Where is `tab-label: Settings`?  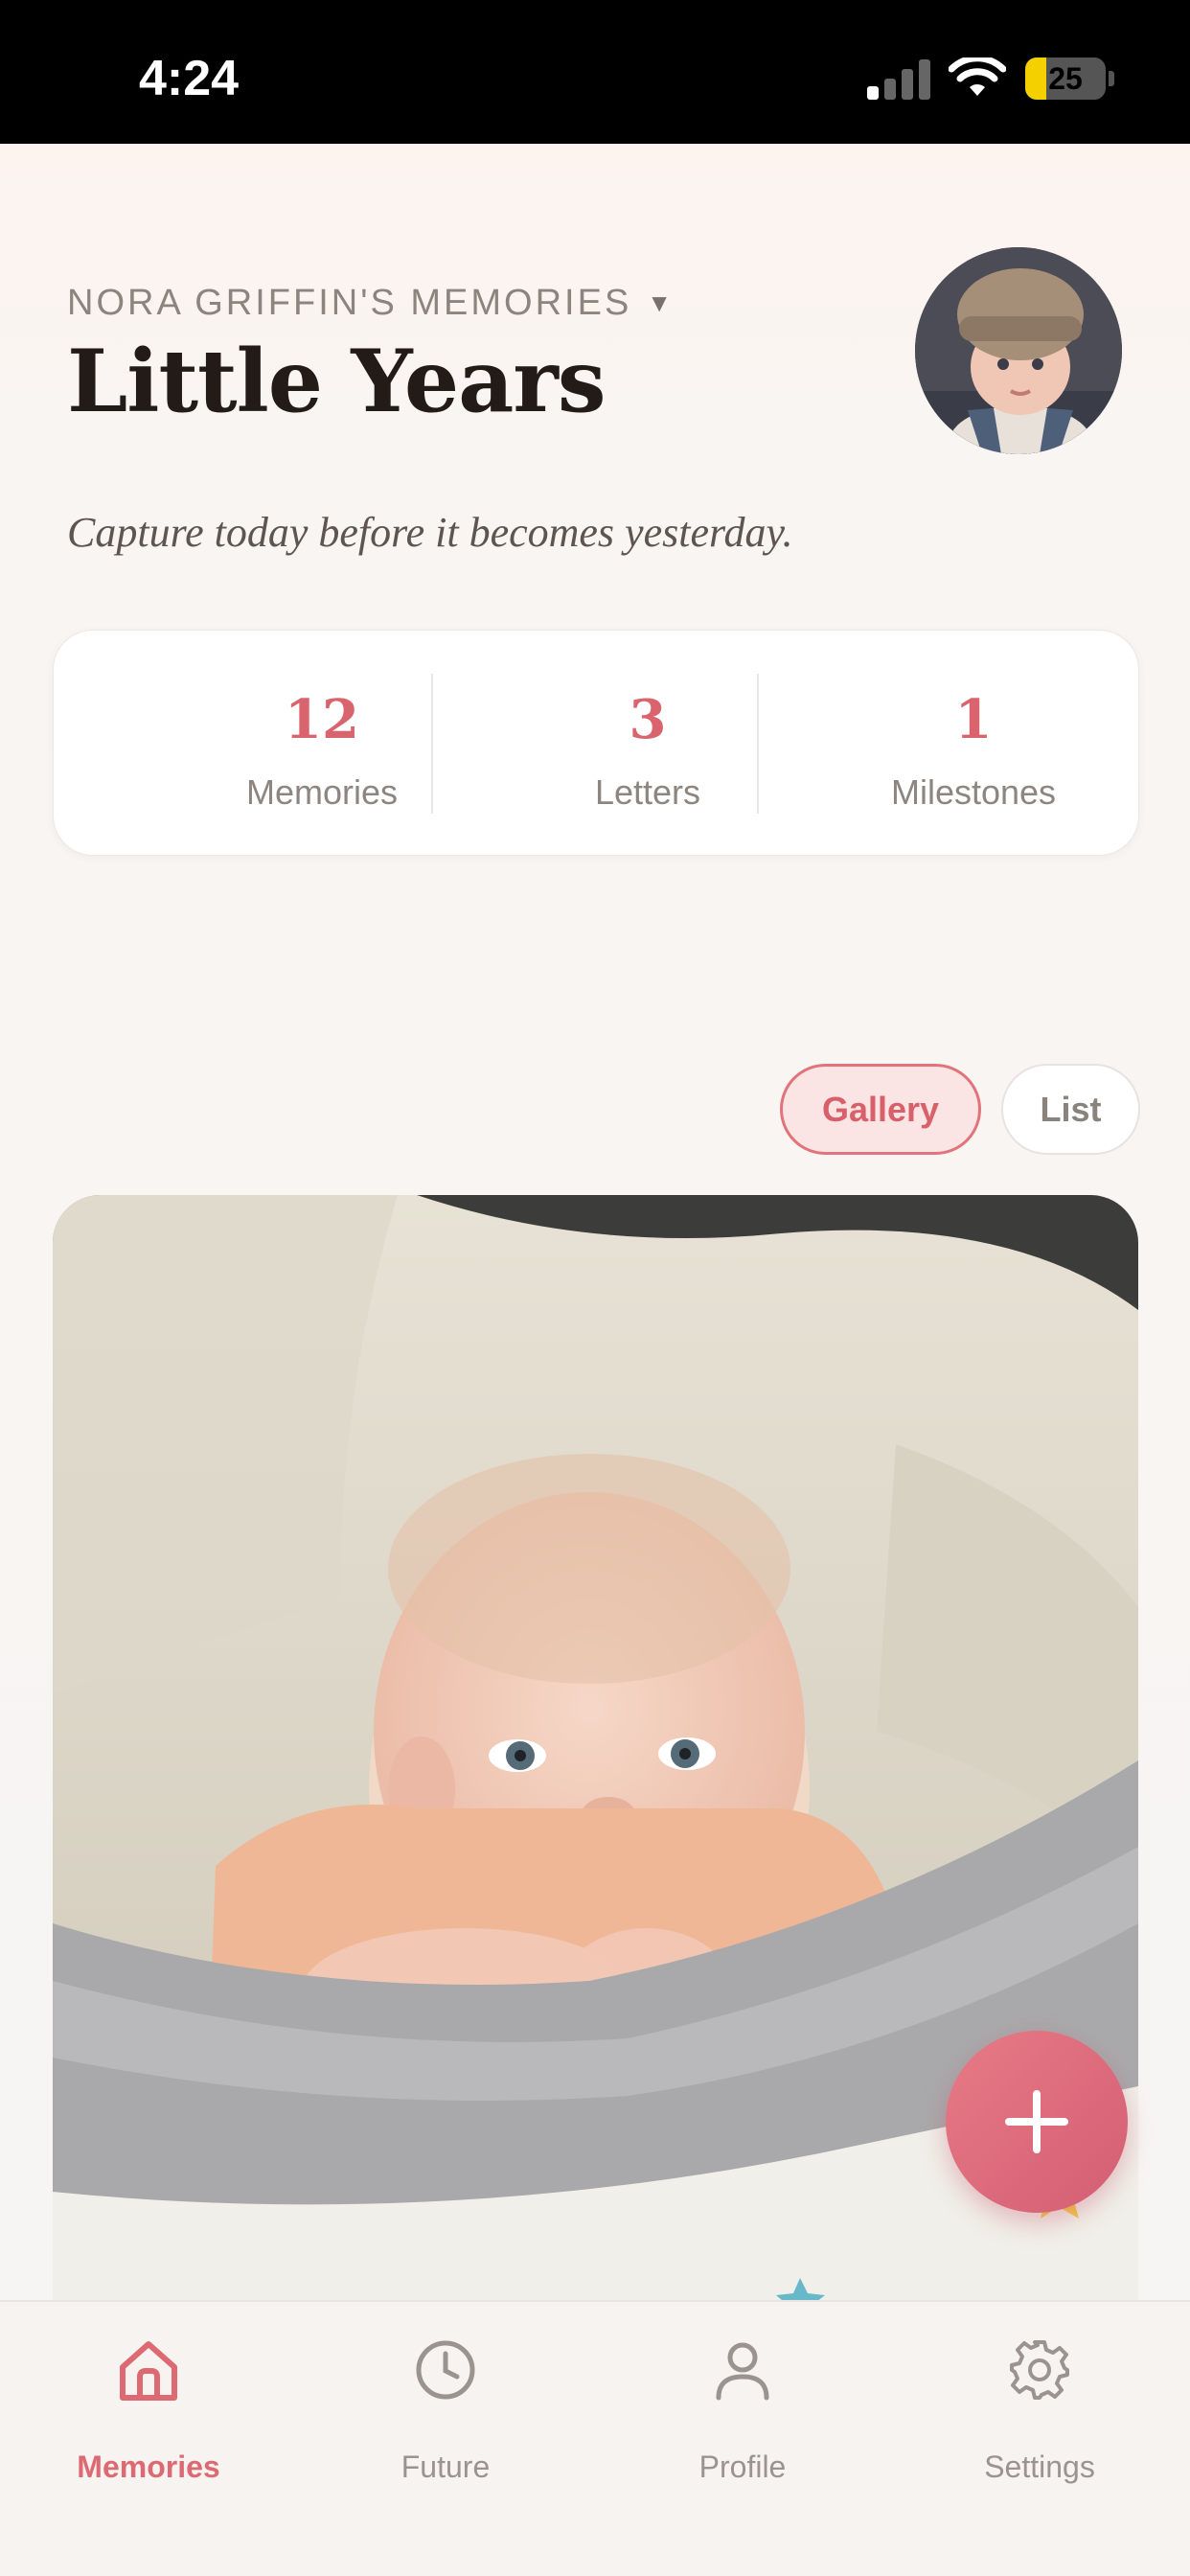 tab-label: Settings is located at coordinates (1039, 2467).